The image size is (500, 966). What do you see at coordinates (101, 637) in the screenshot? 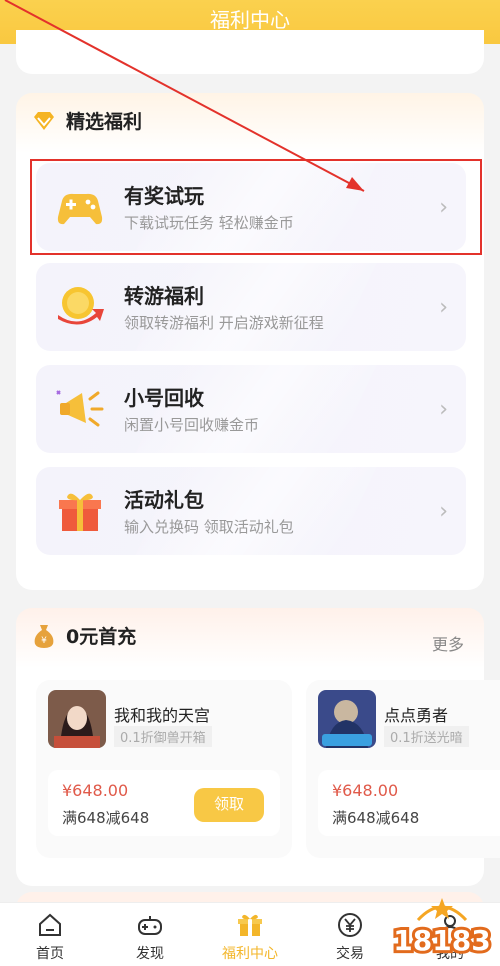
I see `first-charge-title: 0元首充` at bounding box center [101, 637].